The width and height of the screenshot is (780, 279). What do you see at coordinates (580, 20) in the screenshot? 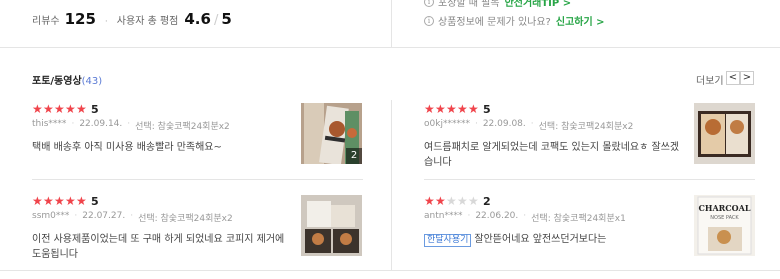
I see `report-link: 신고하기 >` at bounding box center [580, 20].